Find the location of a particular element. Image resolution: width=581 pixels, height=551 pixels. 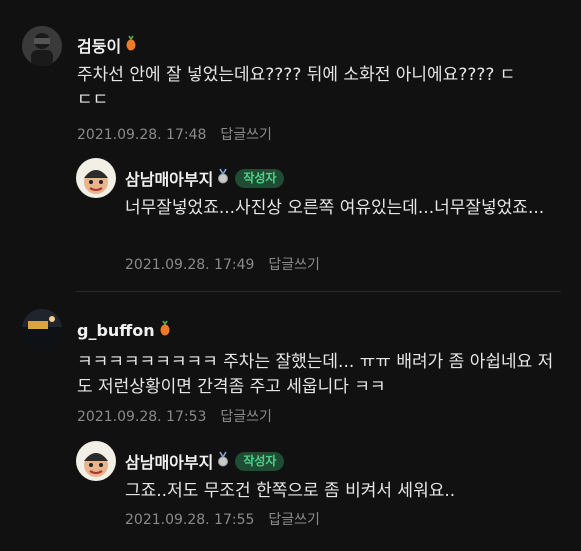

timestamp: 2021.09.28. 17:55 is located at coordinates (190, 520).